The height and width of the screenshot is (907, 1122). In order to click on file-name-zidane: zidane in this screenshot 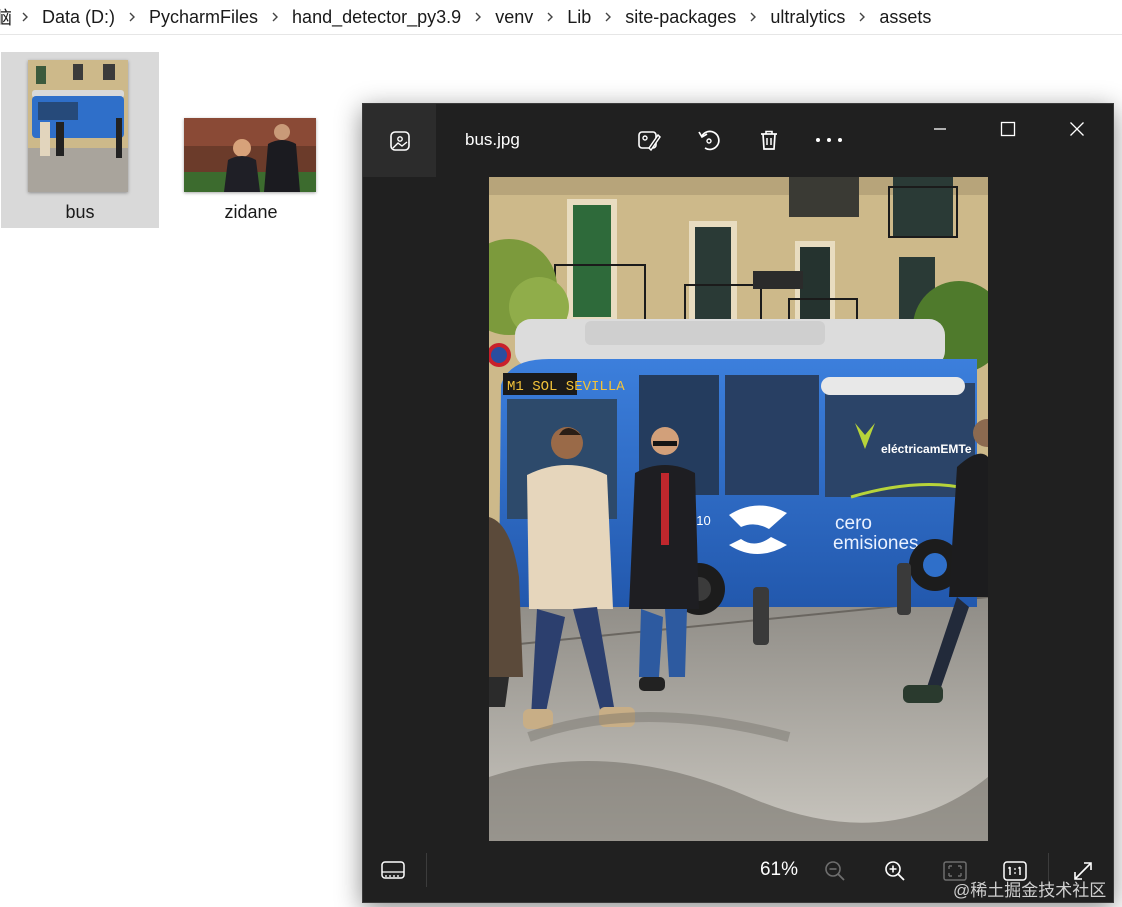, I will do `click(251, 212)`.